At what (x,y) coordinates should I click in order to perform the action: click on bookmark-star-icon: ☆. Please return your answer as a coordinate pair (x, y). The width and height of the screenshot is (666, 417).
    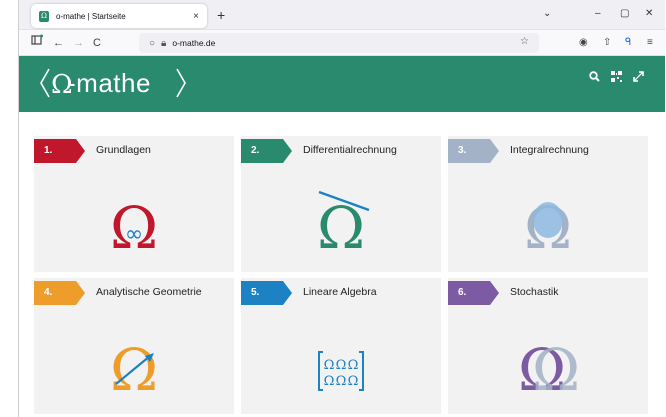
    Looking at the image, I should click on (524, 41).